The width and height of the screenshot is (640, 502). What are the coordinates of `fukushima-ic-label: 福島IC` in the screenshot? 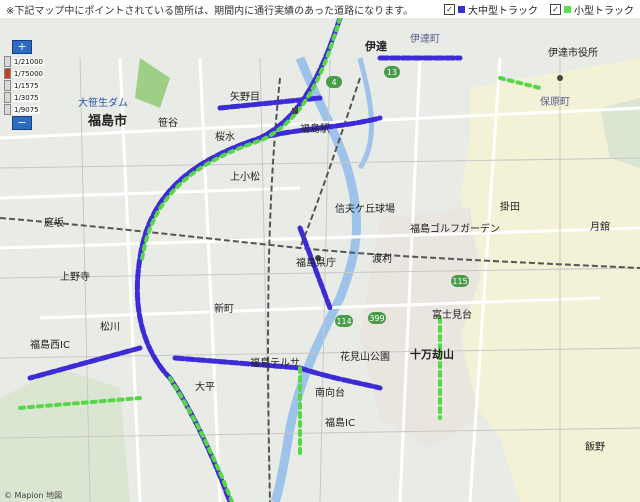 It's located at (340, 423).